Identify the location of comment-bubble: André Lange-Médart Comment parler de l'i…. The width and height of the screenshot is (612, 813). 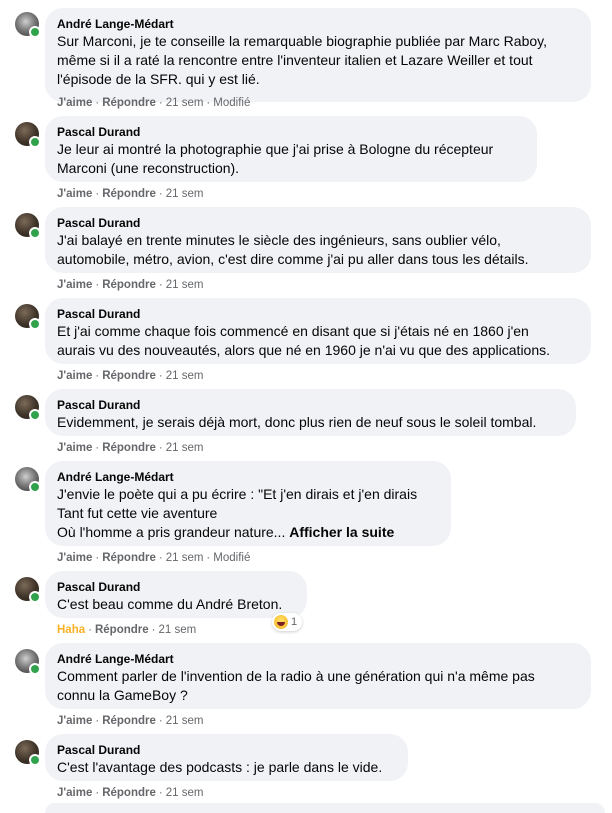
(318, 676).